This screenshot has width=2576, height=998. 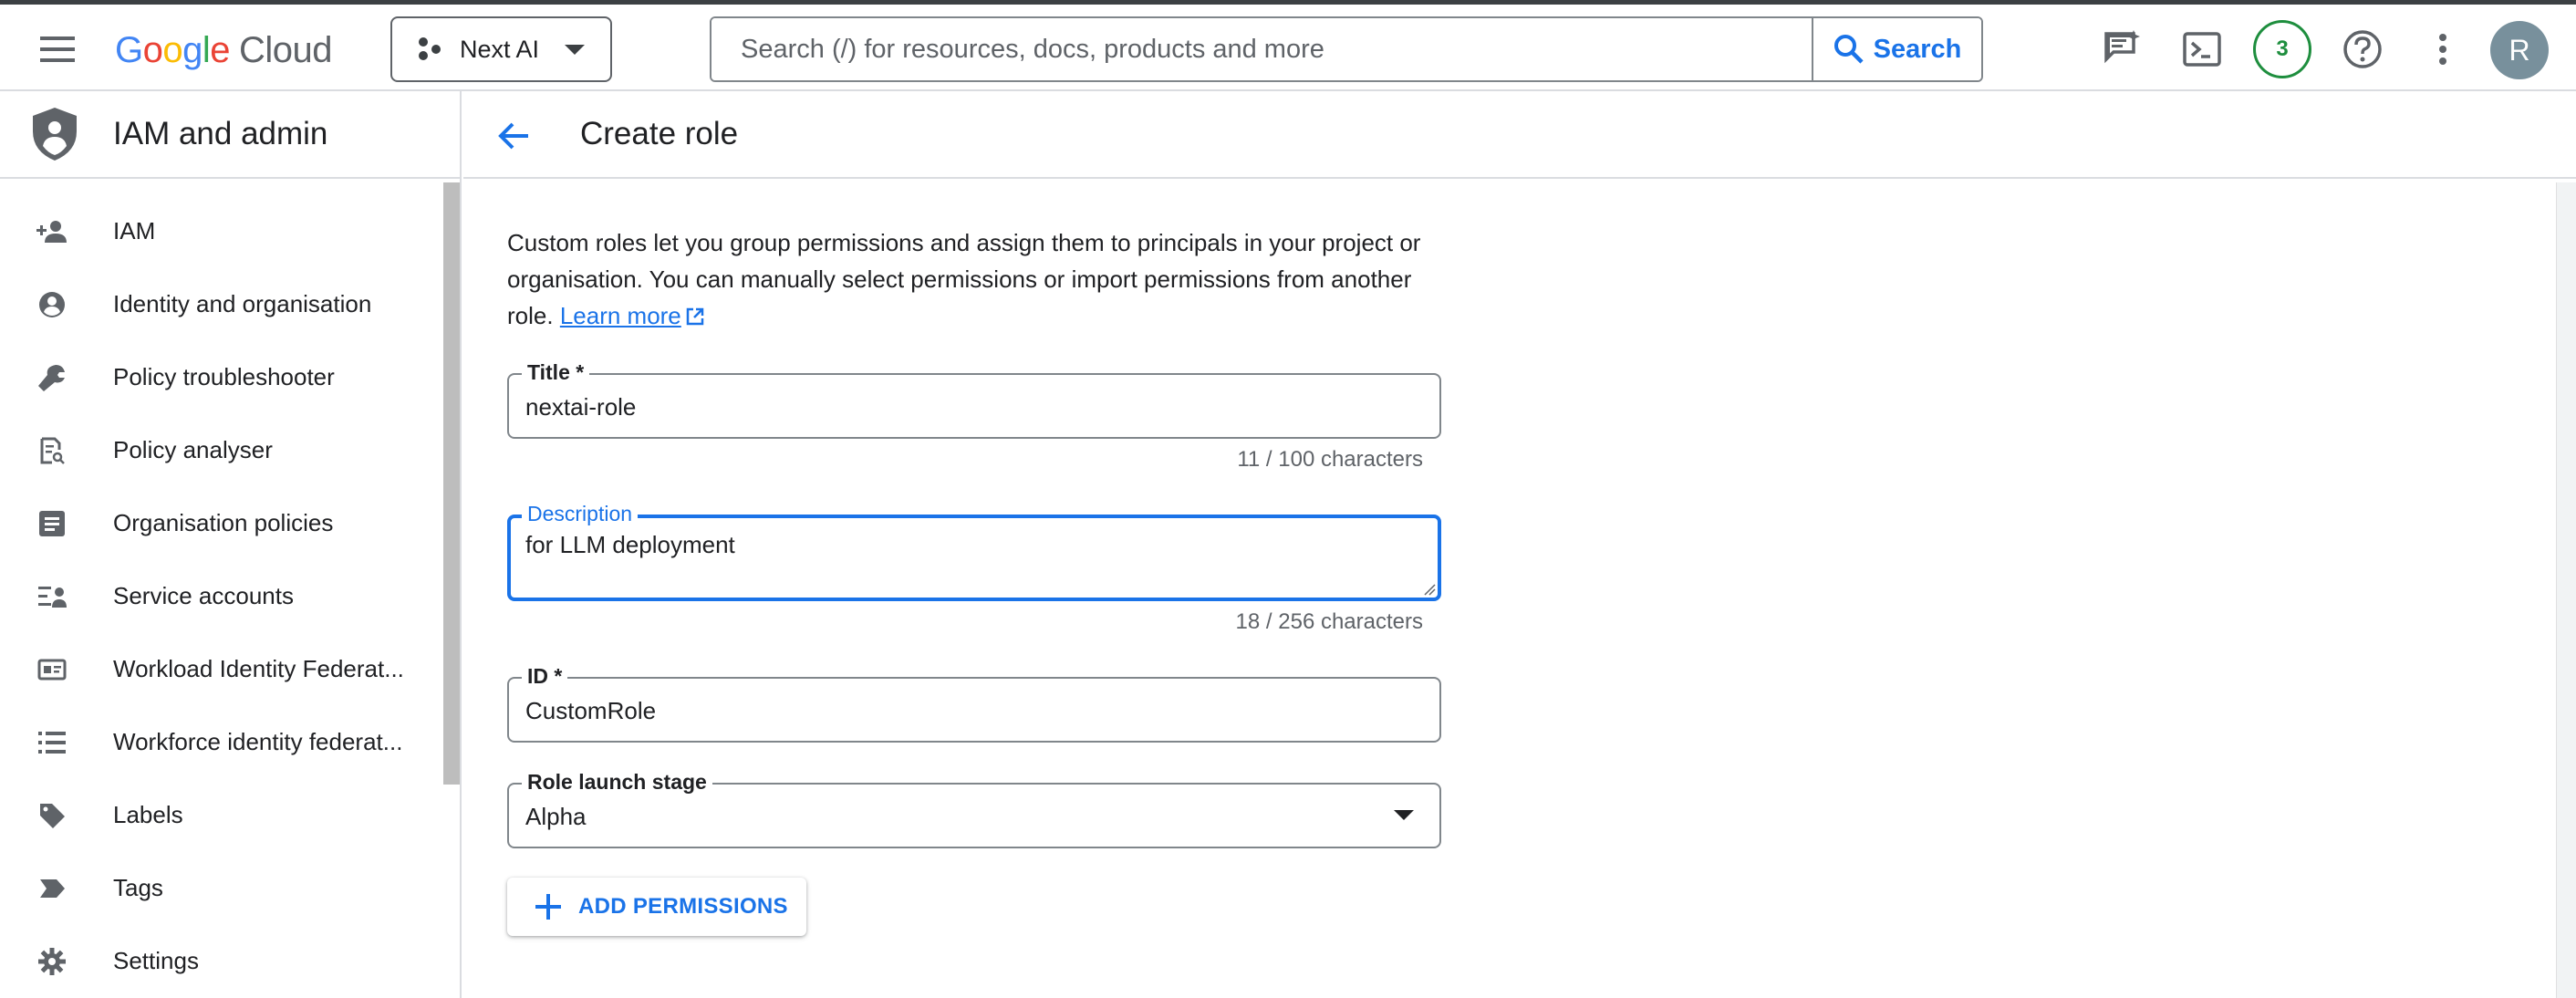 I want to click on sidebar-title: IAM and admin, so click(x=220, y=134).